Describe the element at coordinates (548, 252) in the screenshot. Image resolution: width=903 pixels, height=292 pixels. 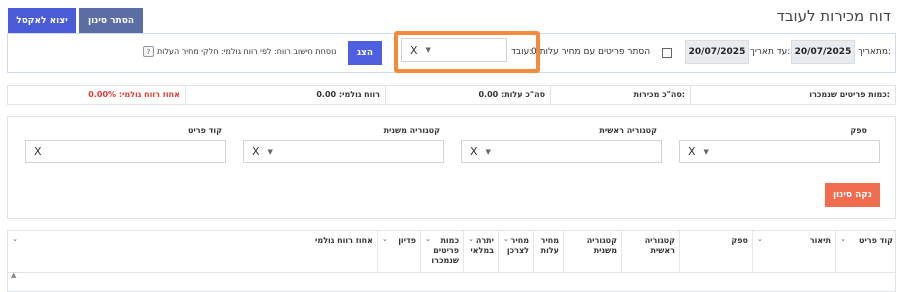
I see `column-header-cost-price: מחיר עלות` at that location.